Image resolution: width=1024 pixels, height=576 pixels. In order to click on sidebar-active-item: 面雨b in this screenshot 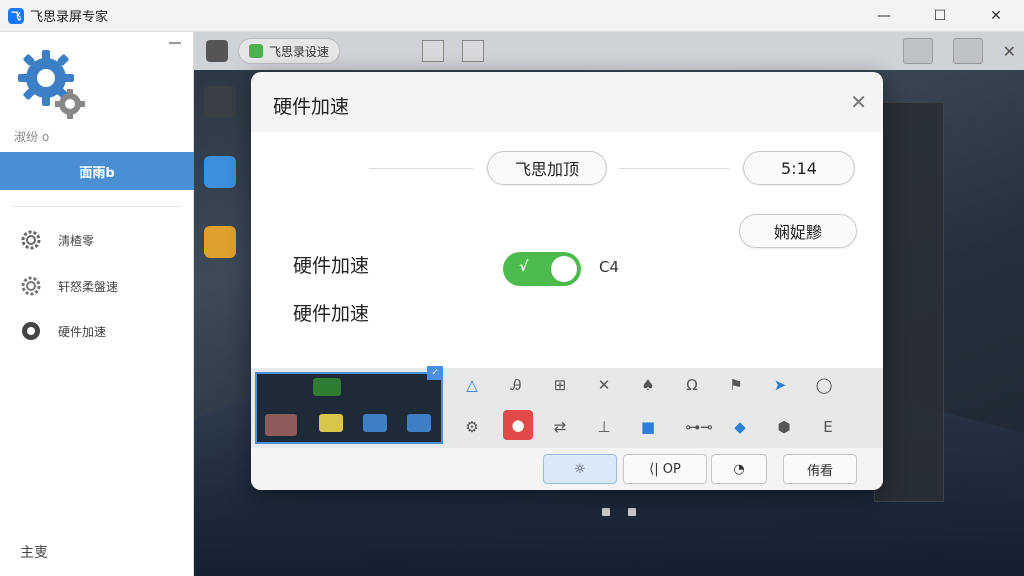, I will do `click(97, 171)`.